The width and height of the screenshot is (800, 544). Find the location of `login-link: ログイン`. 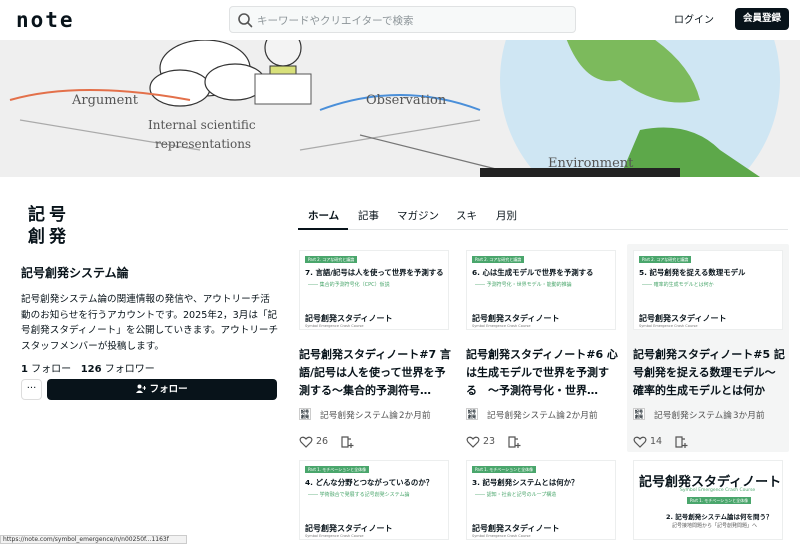

login-link: ログイン is located at coordinates (694, 18).